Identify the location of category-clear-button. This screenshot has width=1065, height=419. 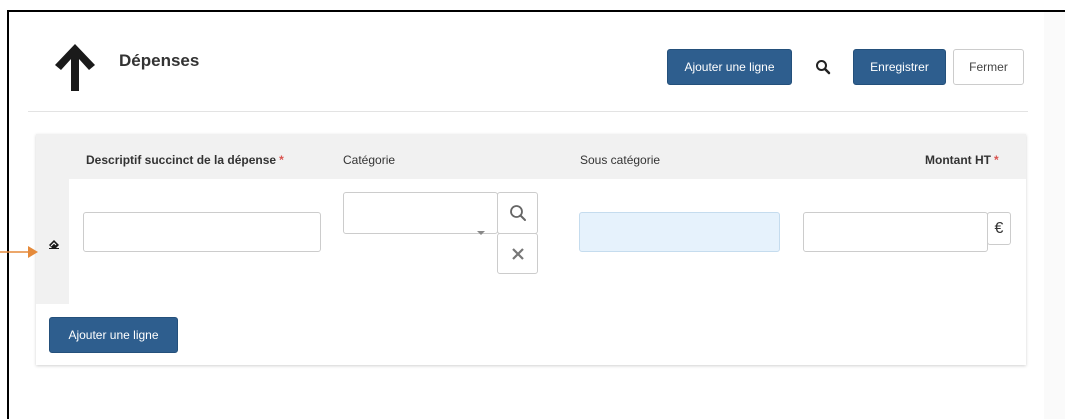
(517, 253).